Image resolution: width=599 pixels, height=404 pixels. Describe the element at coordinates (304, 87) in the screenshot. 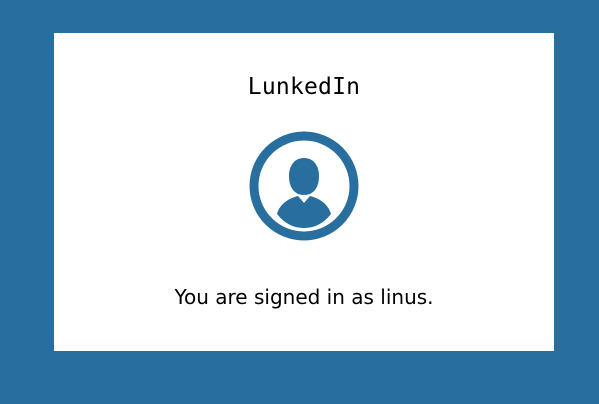

I see `brand-title: LunkedIn` at that location.